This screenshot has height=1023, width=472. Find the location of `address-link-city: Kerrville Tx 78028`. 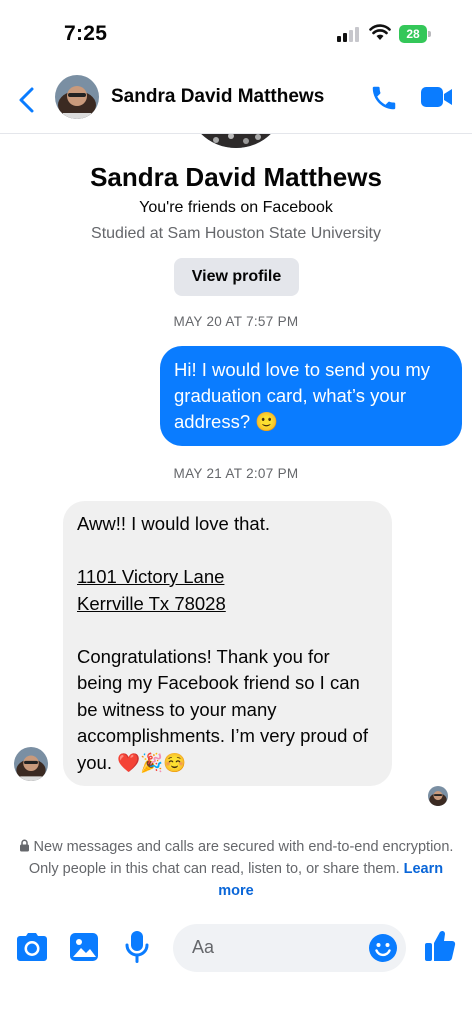

address-link-city: Kerrville Tx 78028 is located at coordinates (227, 604).